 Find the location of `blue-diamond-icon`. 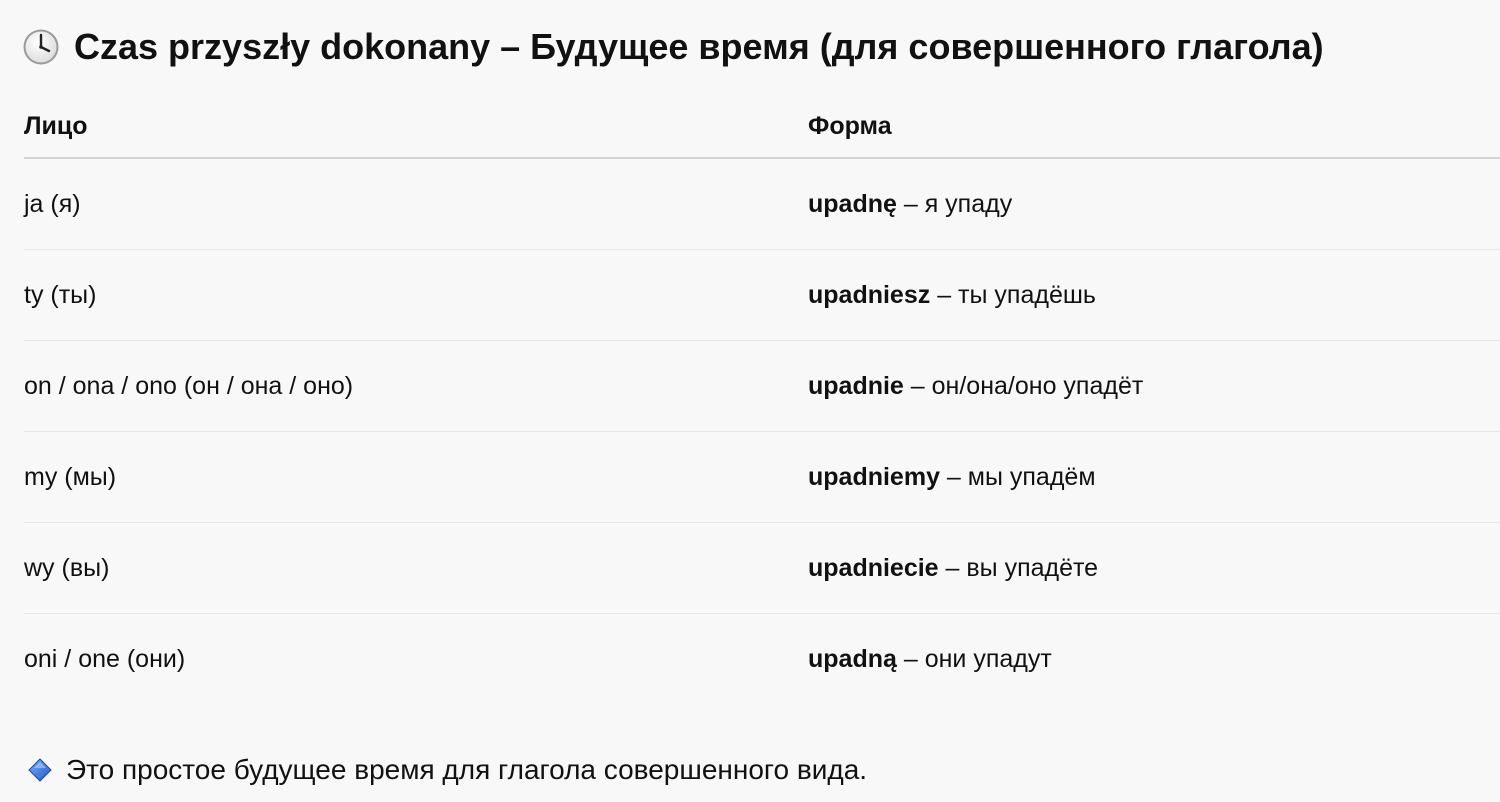

blue-diamond-icon is located at coordinates (40, 770).